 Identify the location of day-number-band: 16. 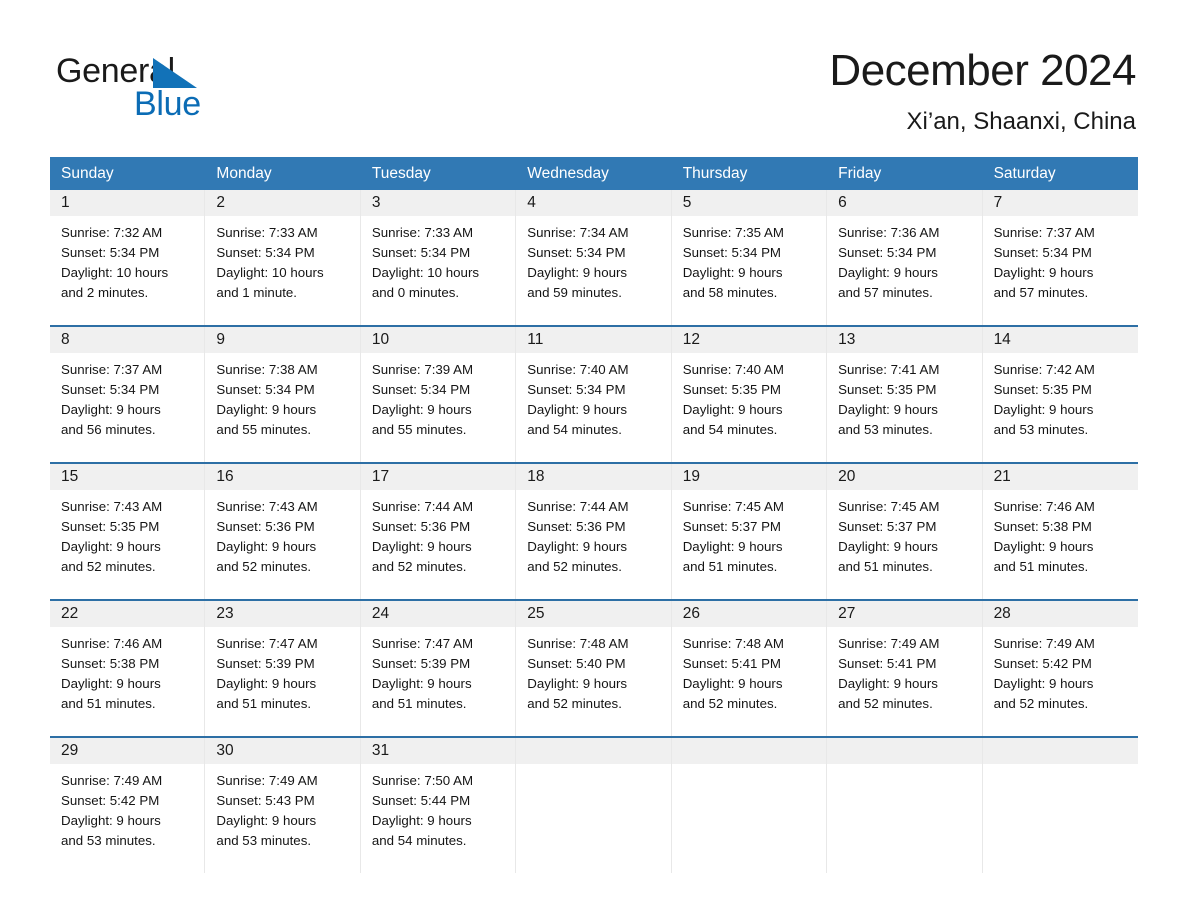
(282, 477).